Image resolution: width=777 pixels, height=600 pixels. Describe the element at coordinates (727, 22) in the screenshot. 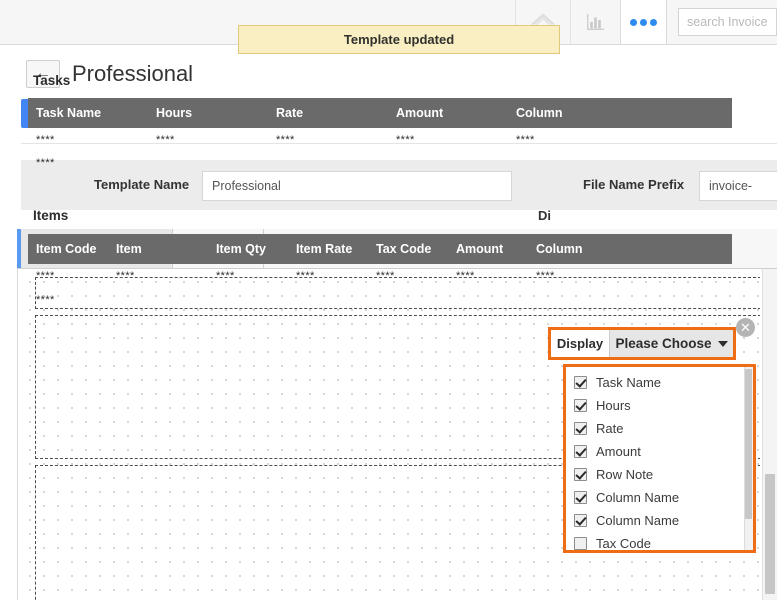

I see `search-input: search Invoice` at that location.